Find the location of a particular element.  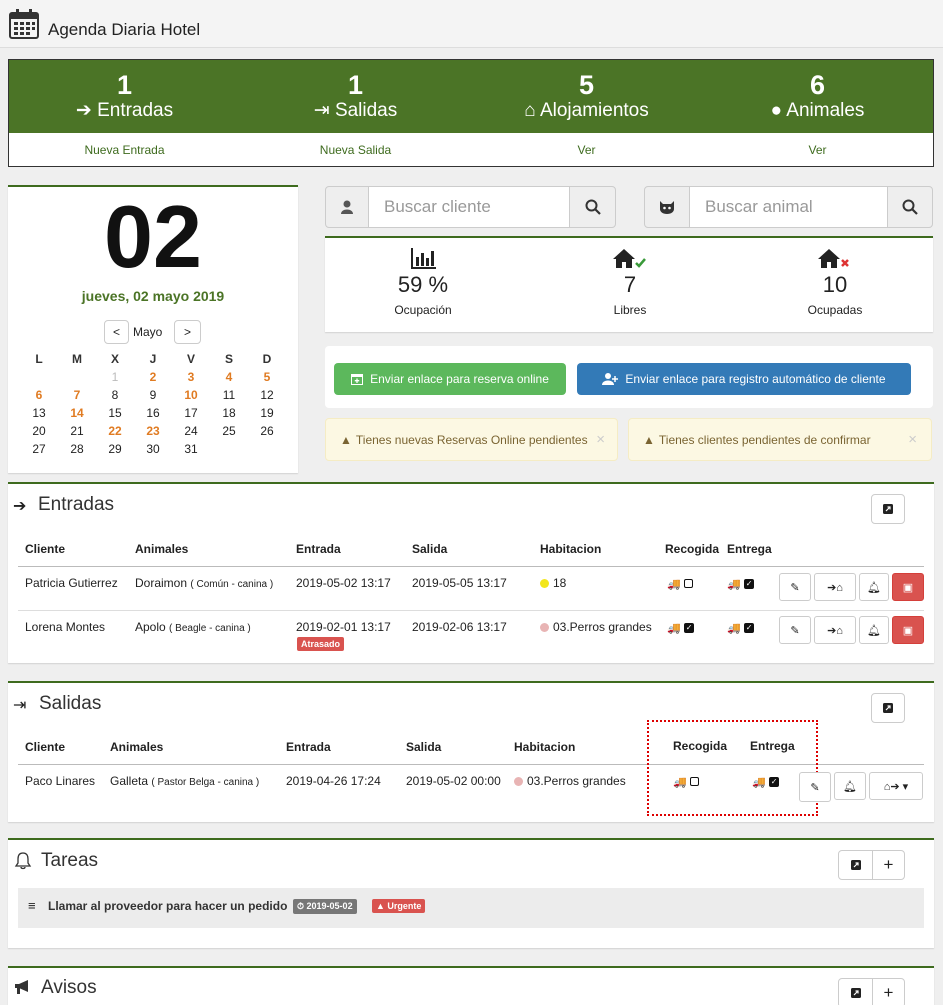

prev-month-button: < is located at coordinates (116, 332).